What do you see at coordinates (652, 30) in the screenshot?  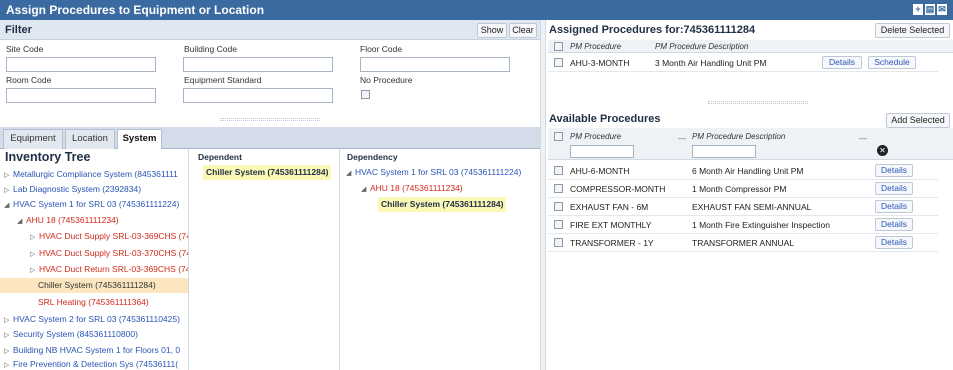 I see `assigned-title: Assigned Procedures for:745361111284` at bounding box center [652, 30].